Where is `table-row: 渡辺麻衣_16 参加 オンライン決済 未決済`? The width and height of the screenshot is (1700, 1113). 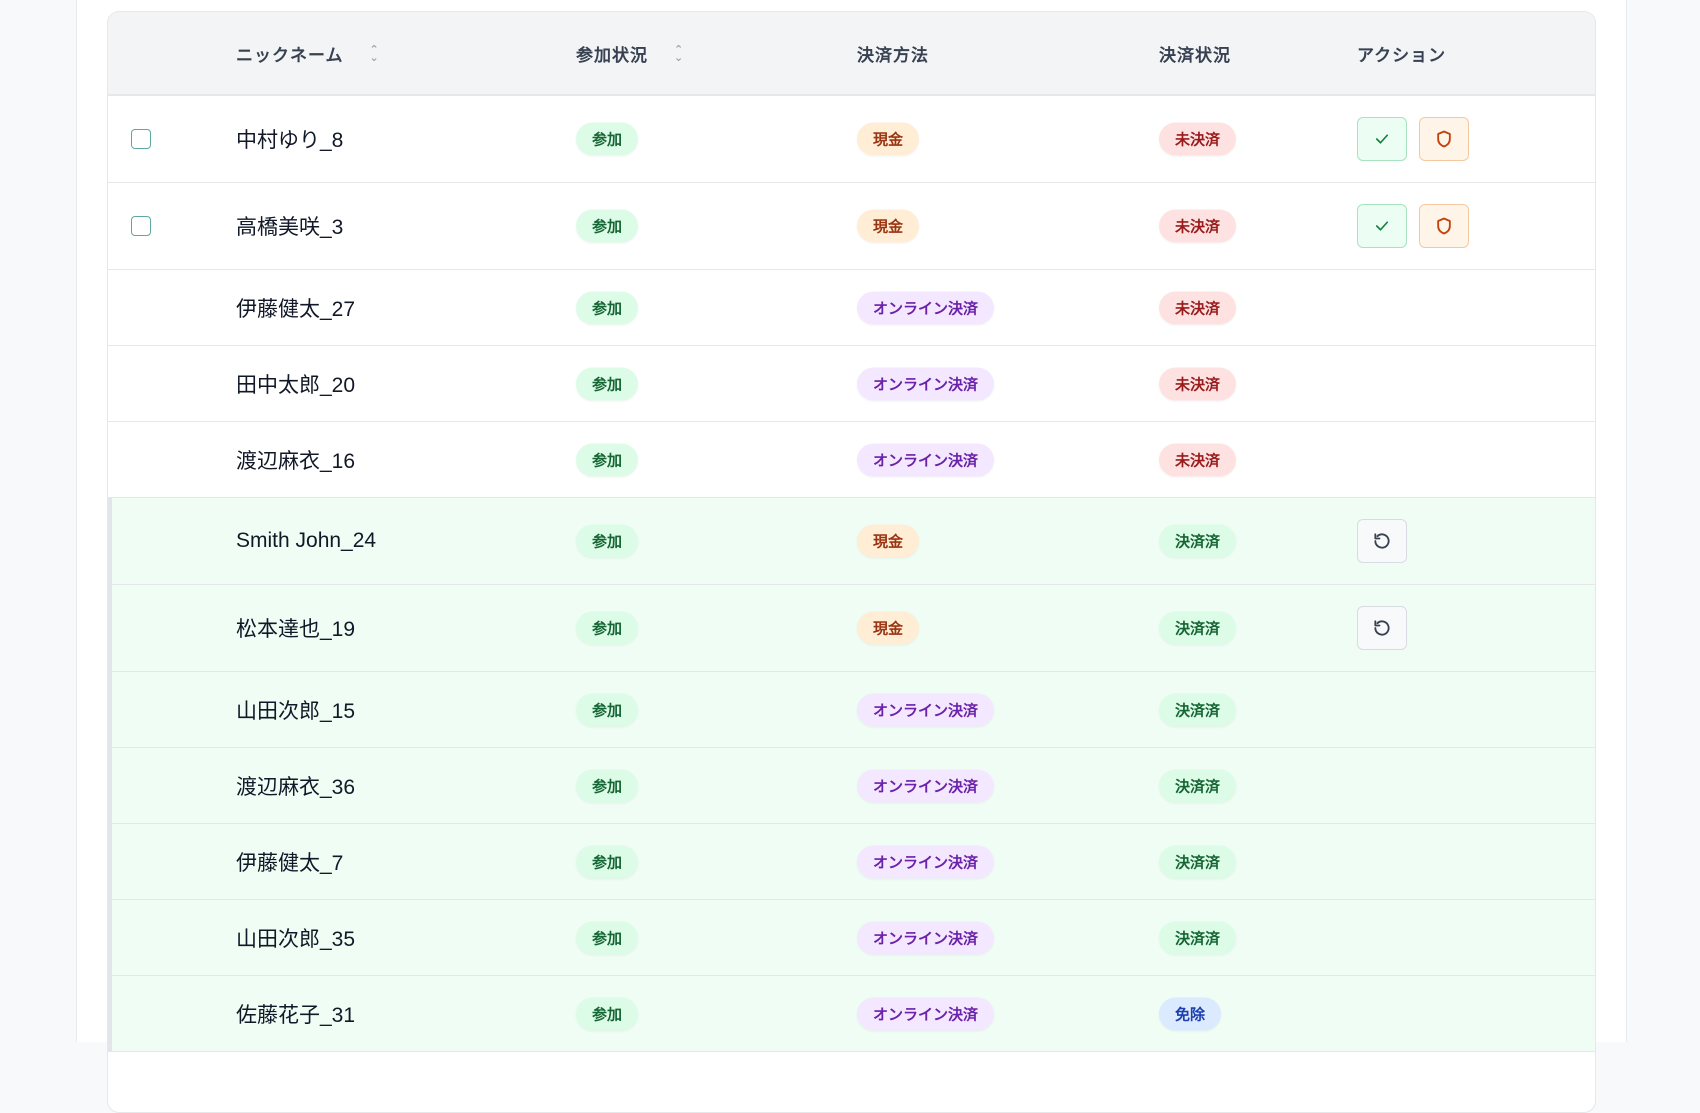
table-row: 渡辺麻衣_16 参加 オンライン決済 未決済 is located at coordinates (851, 460).